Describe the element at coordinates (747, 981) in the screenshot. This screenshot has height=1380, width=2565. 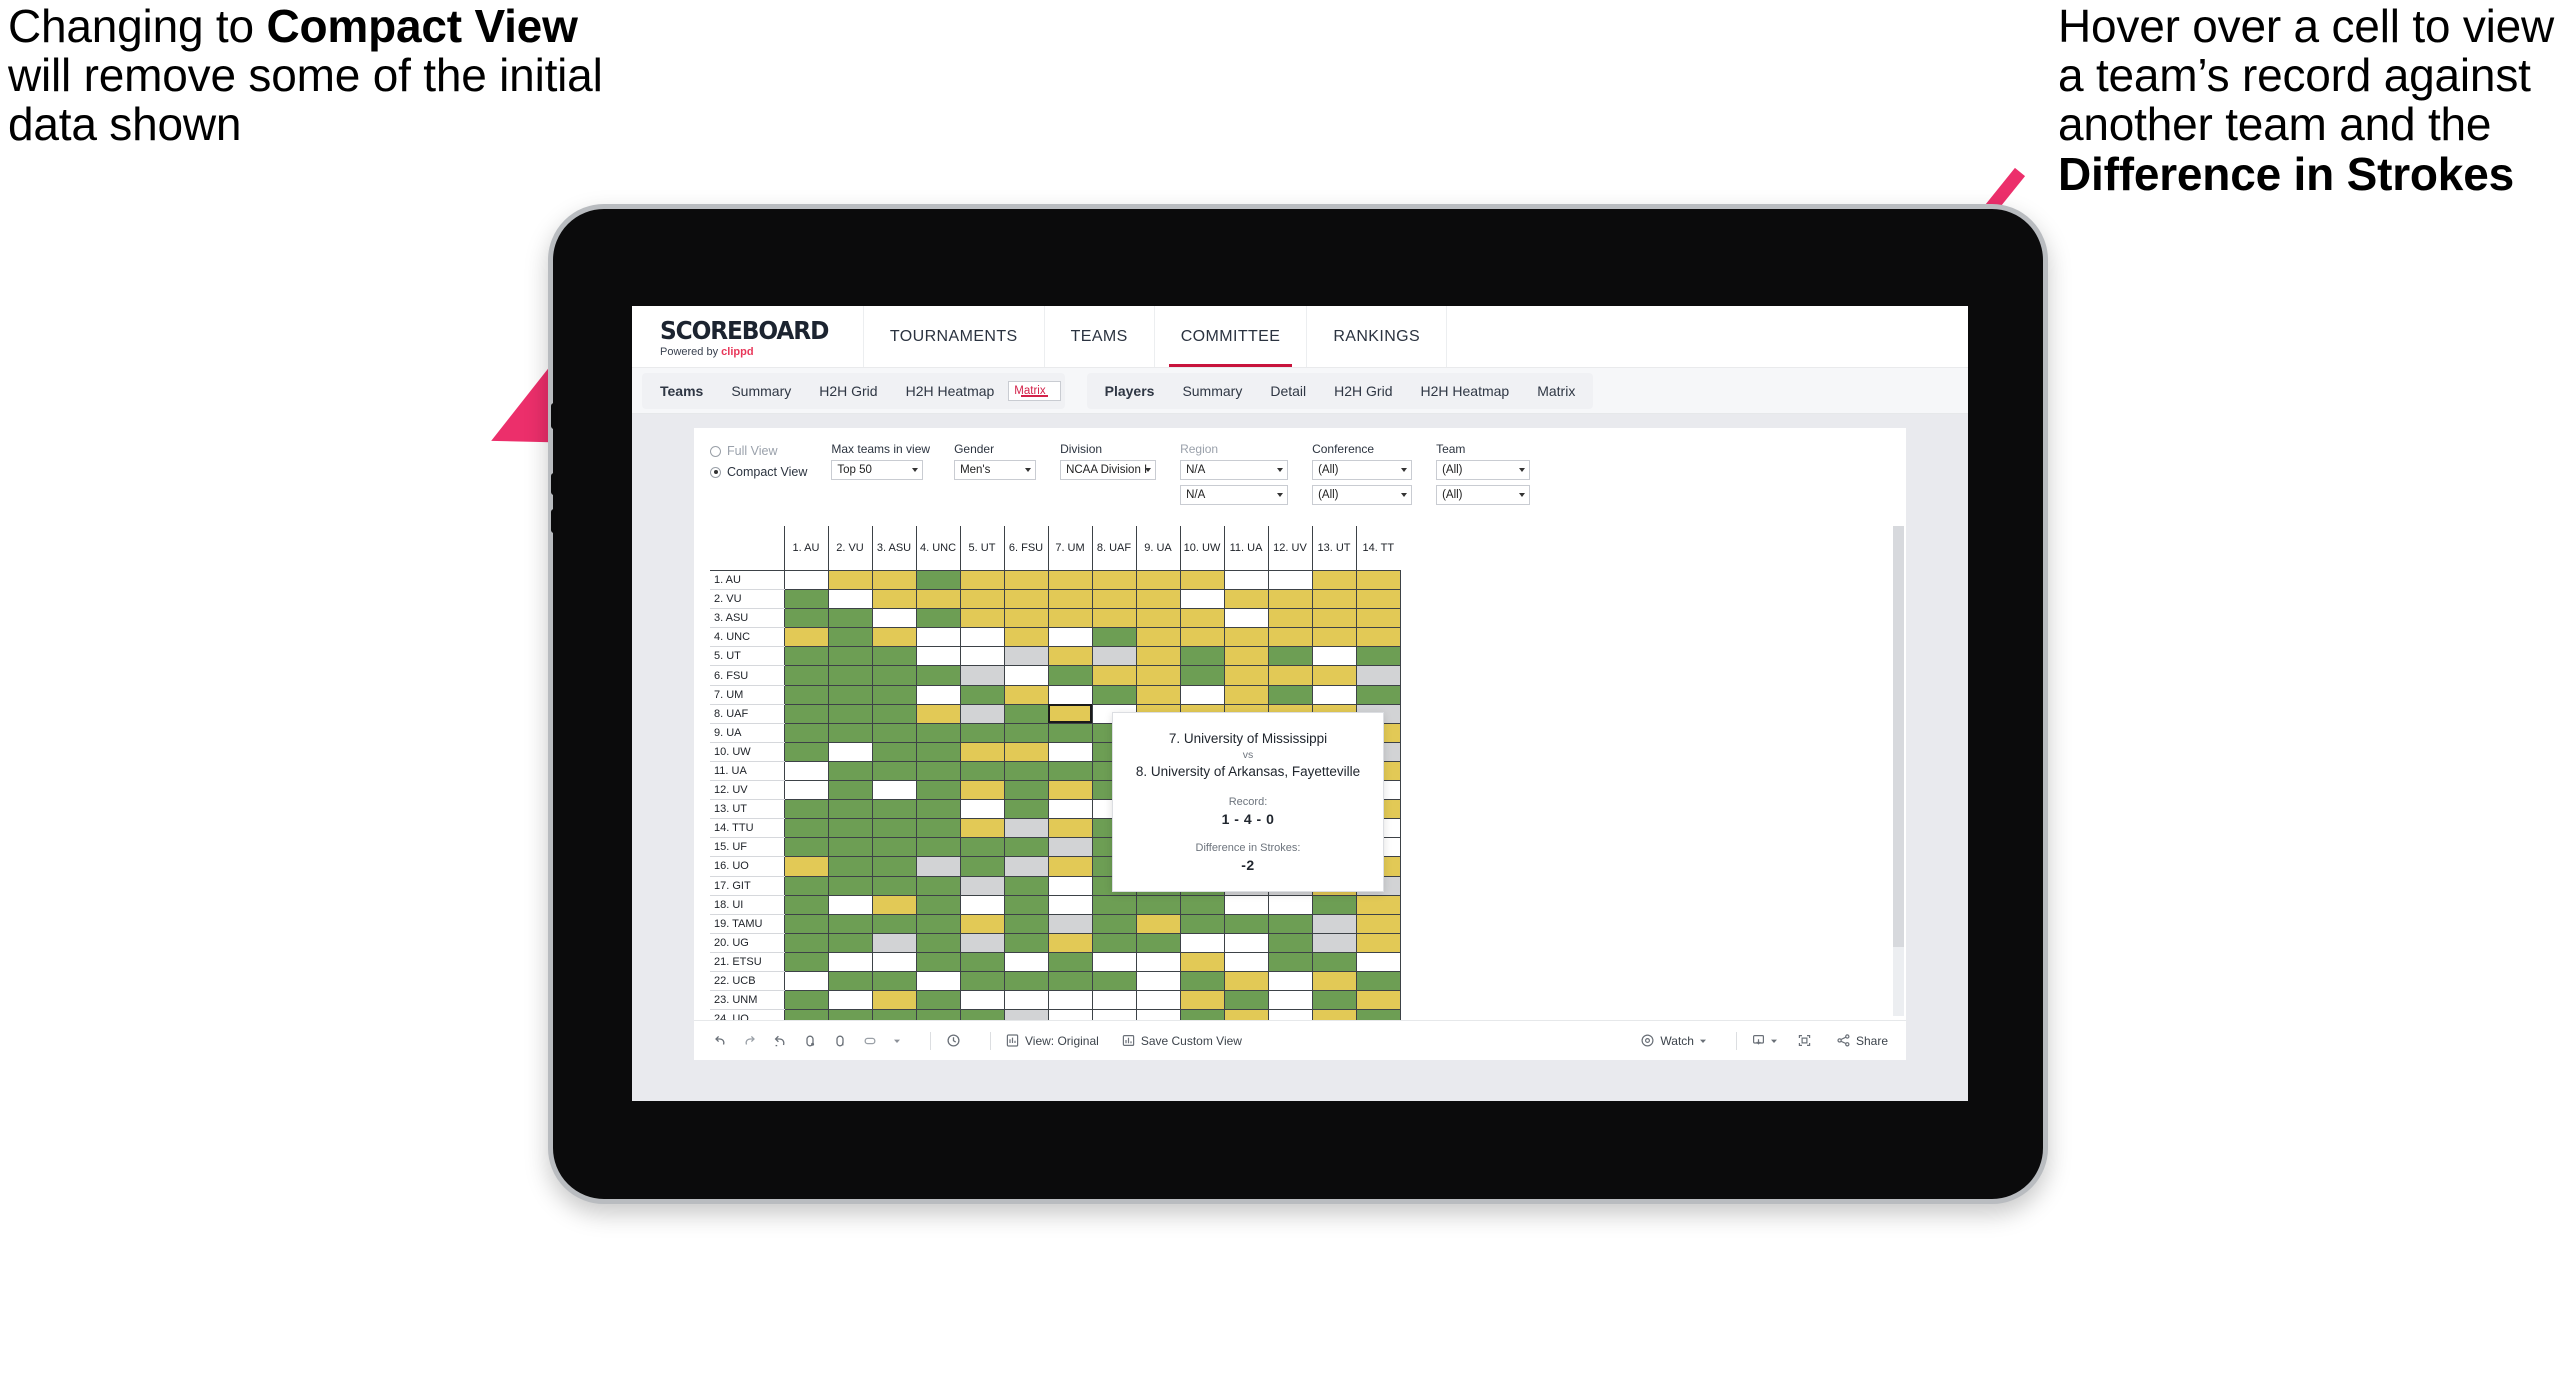
I see `matrix-row-header: 22. UCB` at that location.